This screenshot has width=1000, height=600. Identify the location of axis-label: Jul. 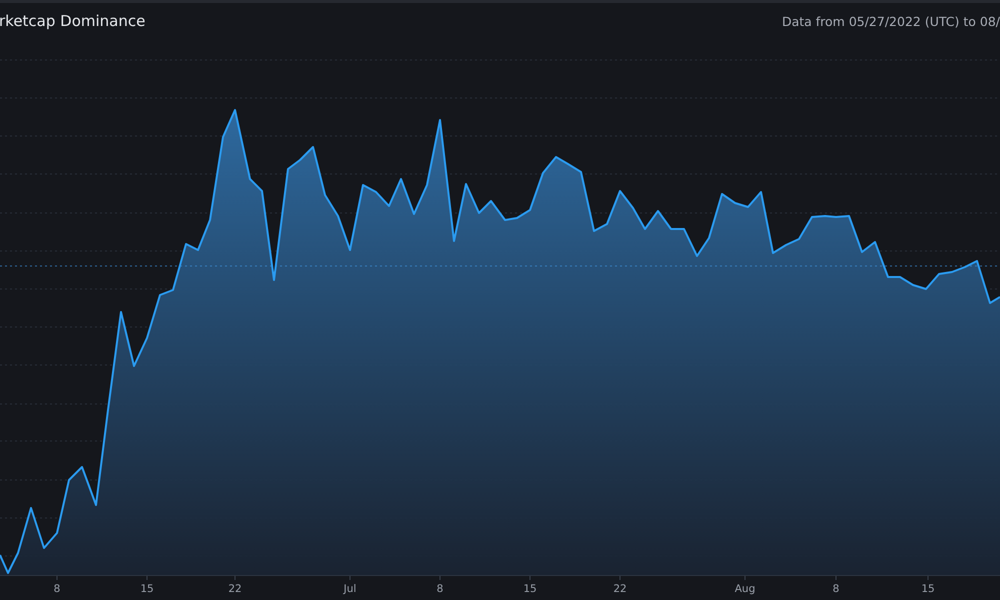
(350, 589).